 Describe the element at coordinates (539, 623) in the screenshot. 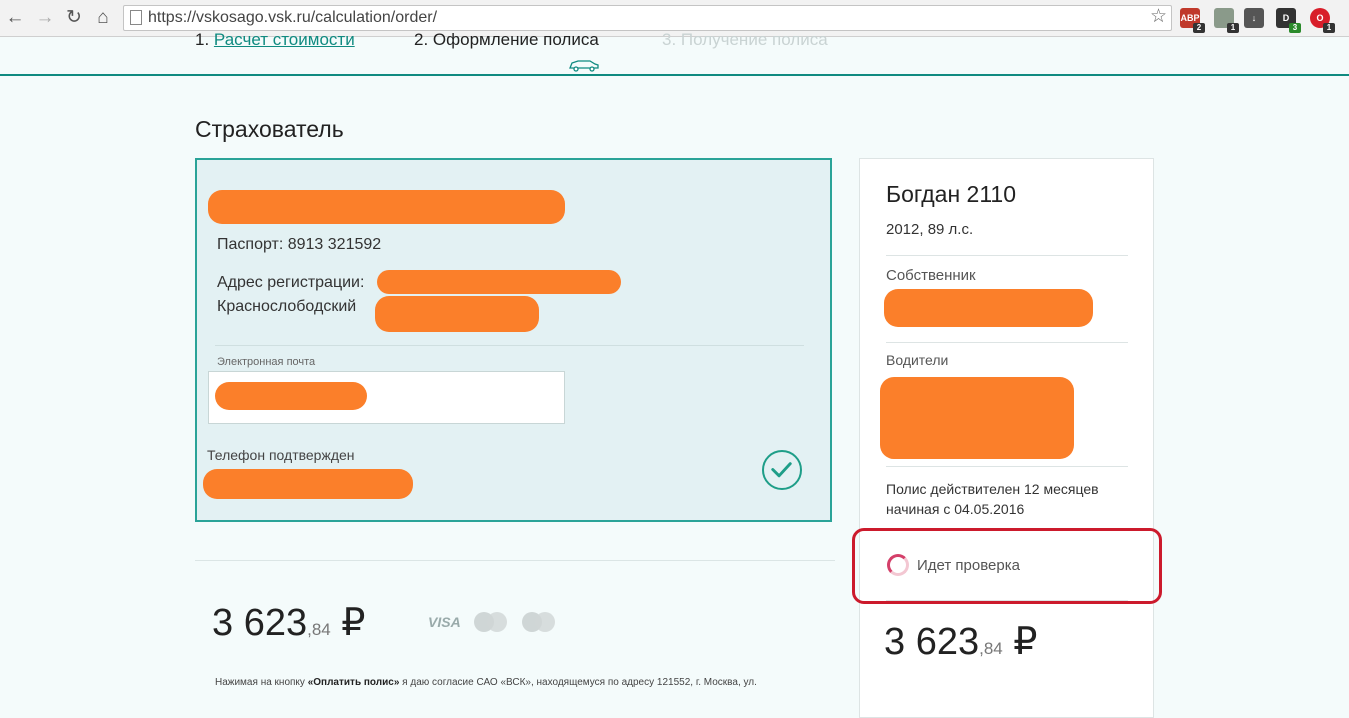

I see `maestro-logo` at that location.